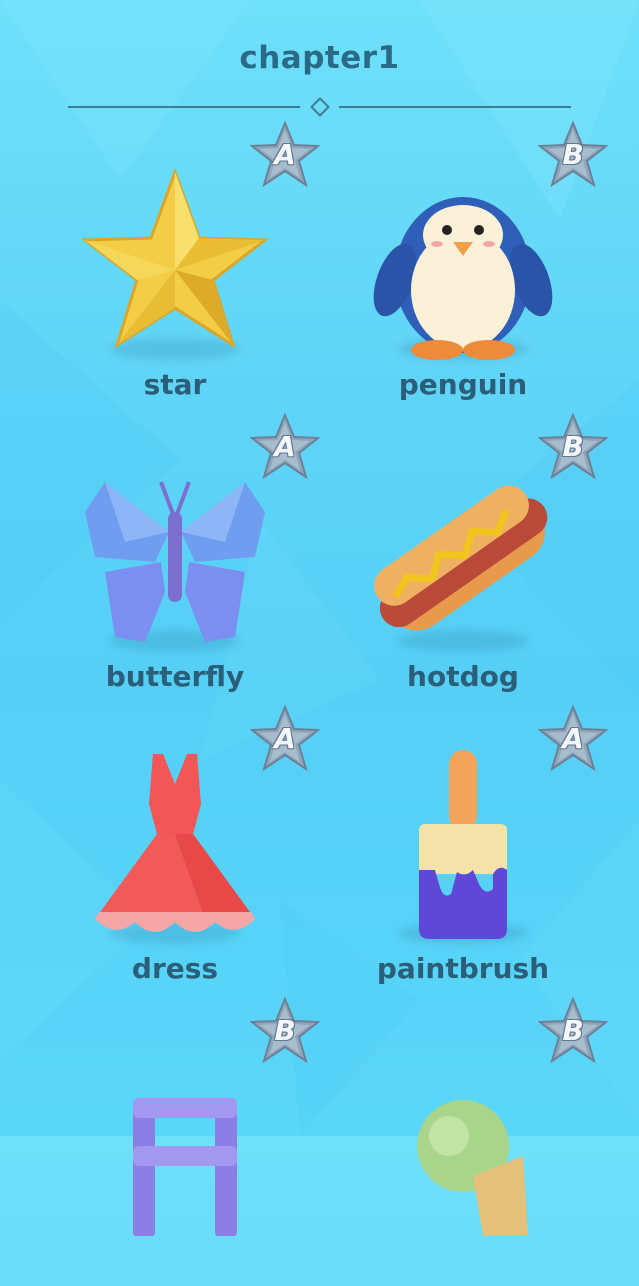 This screenshot has width=639, height=1286. I want to click on item-label: paintbrush, so click(463, 968).